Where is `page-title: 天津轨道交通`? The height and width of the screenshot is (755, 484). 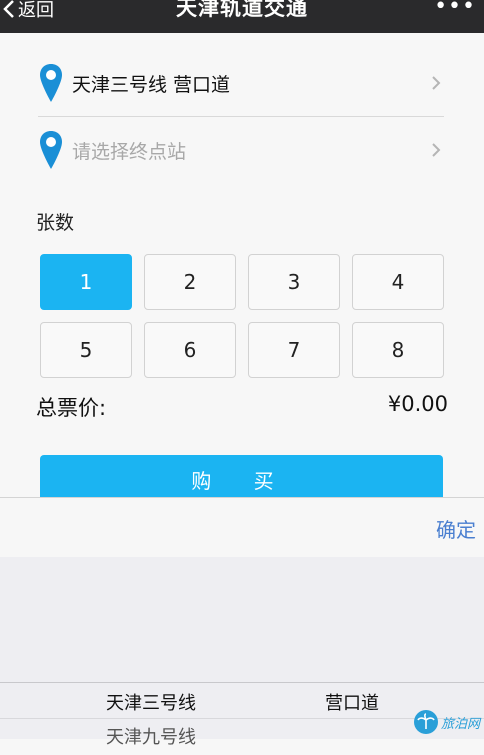 page-title: 天津轨道交通 is located at coordinates (242, 10).